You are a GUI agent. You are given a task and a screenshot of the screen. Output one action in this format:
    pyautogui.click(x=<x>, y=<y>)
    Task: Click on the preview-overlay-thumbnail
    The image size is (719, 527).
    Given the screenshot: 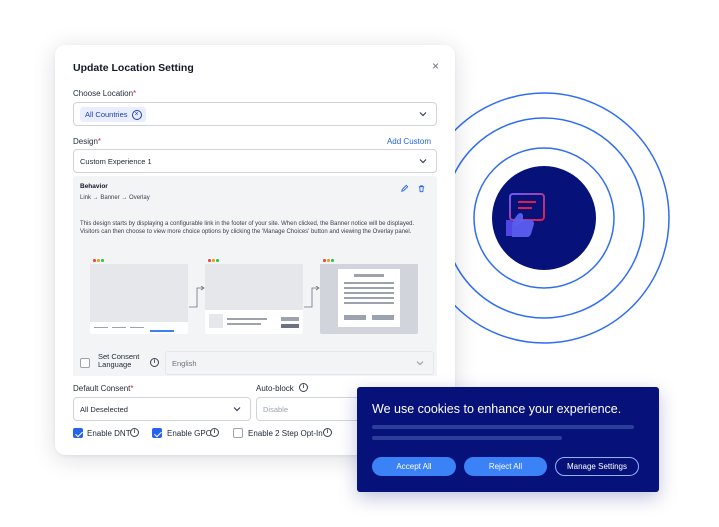 What is the action you would take?
    pyautogui.click(x=369, y=295)
    